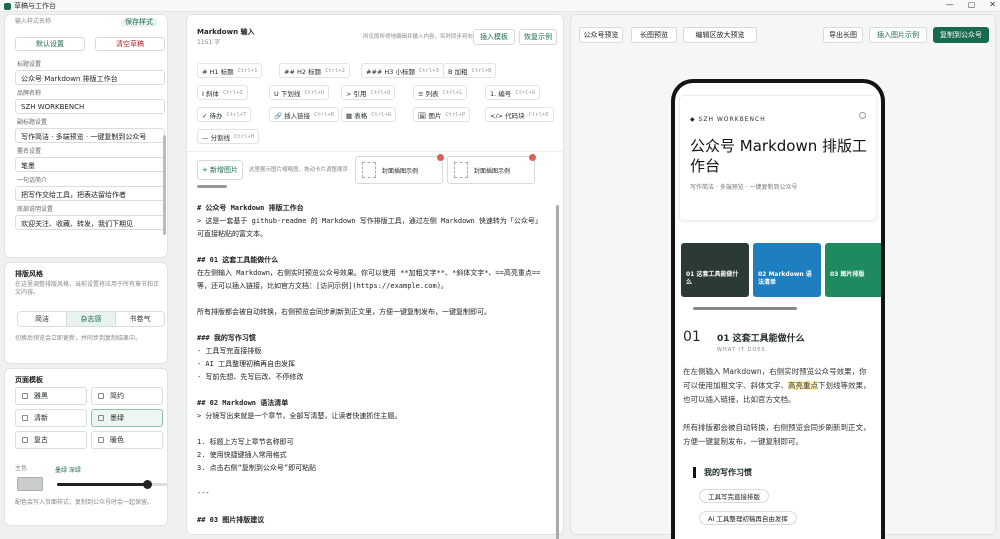 The height and width of the screenshot is (539, 1000). What do you see at coordinates (369, 114) in the screenshot?
I see `format-button: ▦ 表格 Ctrl+G` at bounding box center [369, 114].